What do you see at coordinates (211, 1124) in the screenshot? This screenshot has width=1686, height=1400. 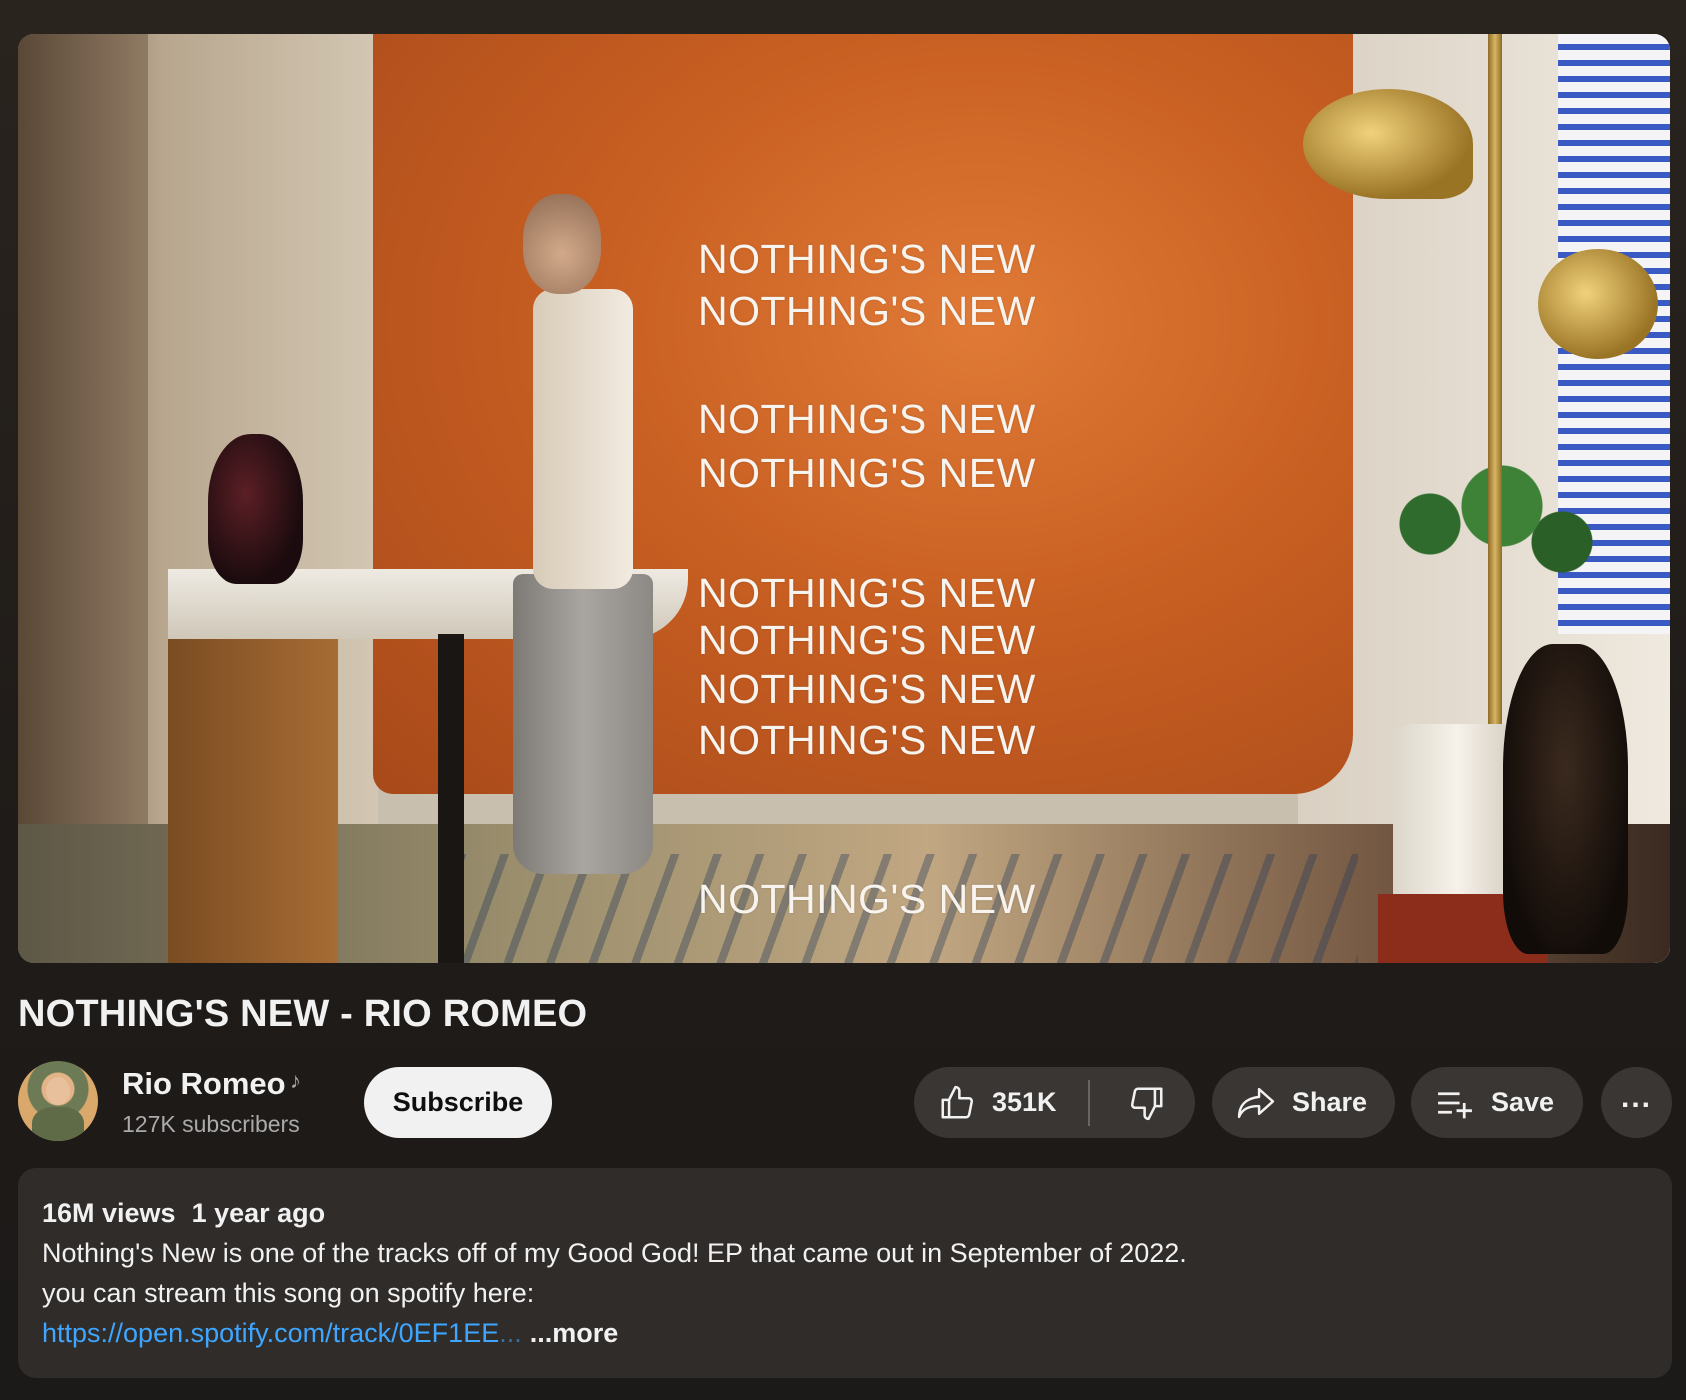 I see `subscriber-count: 127K subscribers` at bounding box center [211, 1124].